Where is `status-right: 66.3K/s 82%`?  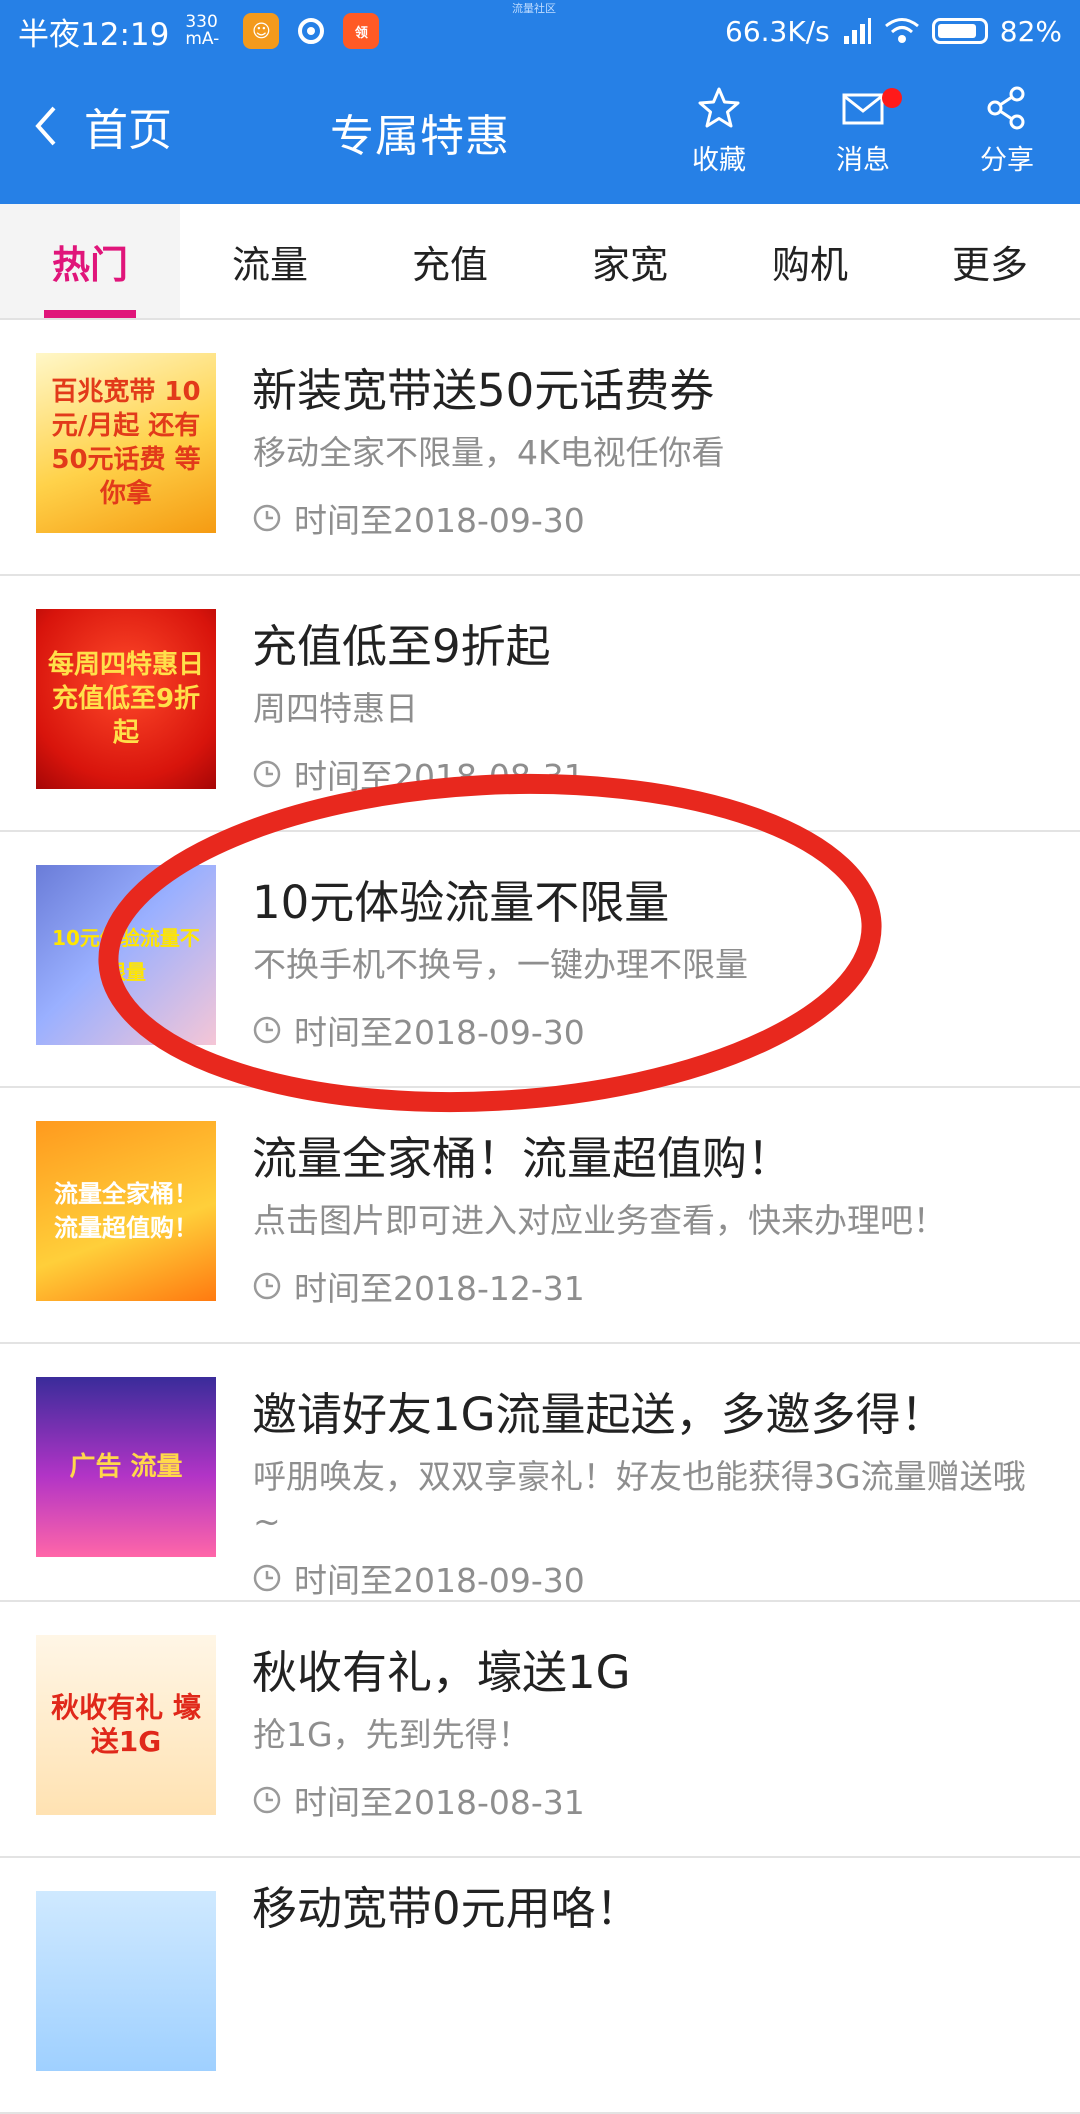
status-right: 66.3K/s 82% is located at coordinates (893, 31).